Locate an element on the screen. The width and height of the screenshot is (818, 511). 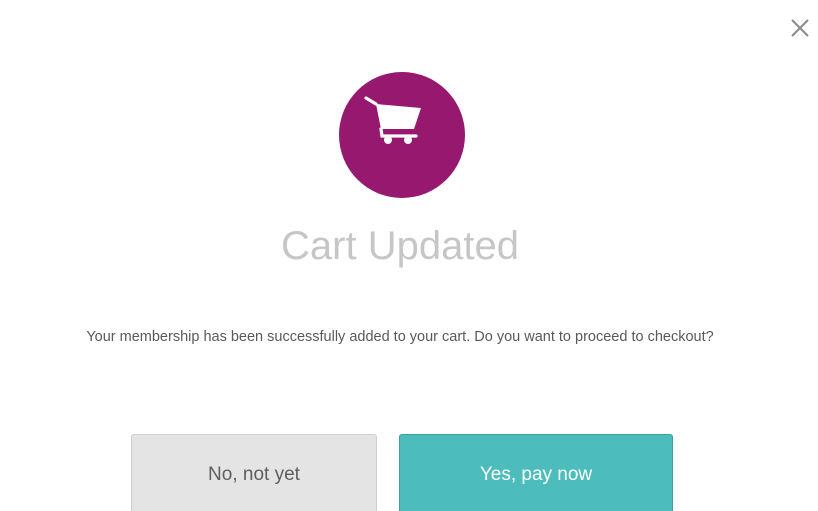
dialog-title: Cart Updated is located at coordinates (400, 246).